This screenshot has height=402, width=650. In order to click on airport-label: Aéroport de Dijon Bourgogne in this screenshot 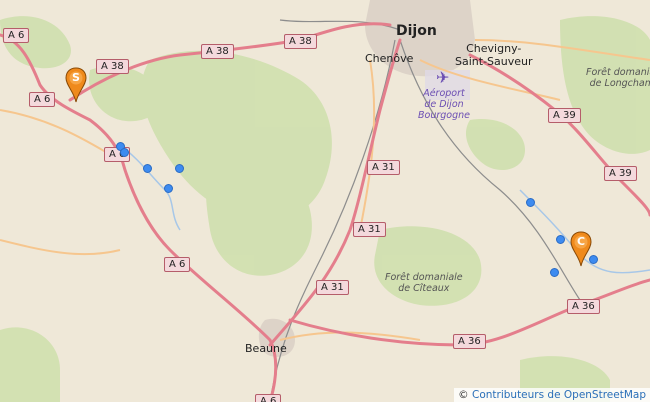, I will do `click(444, 104)`.